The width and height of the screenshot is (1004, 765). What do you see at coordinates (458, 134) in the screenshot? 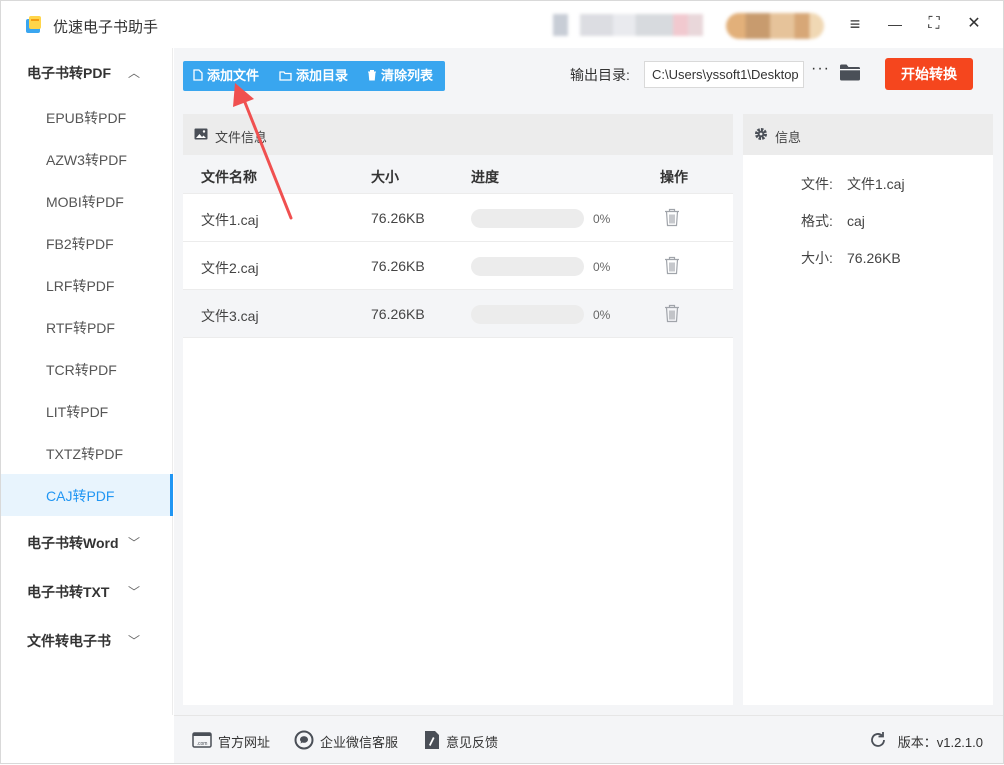
I see `file-panel-header: 文件信息` at bounding box center [458, 134].